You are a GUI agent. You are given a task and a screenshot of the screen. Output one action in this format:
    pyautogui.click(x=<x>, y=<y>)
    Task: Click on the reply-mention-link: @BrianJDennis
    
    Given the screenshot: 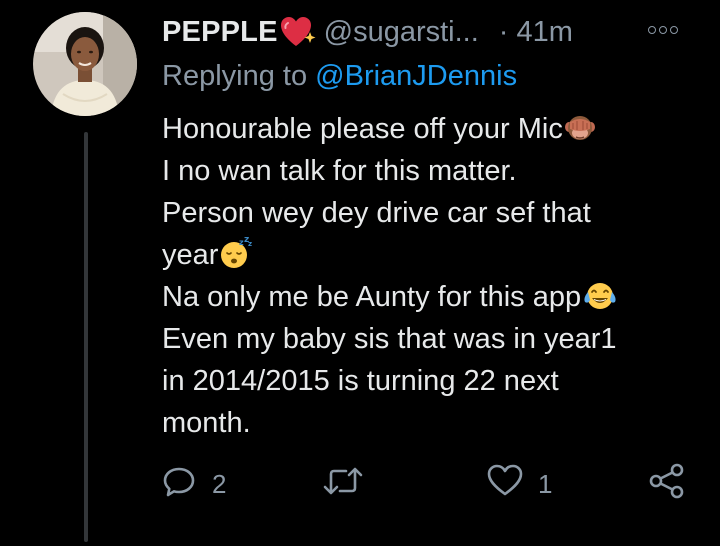 What is the action you would take?
    pyautogui.click(x=416, y=76)
    